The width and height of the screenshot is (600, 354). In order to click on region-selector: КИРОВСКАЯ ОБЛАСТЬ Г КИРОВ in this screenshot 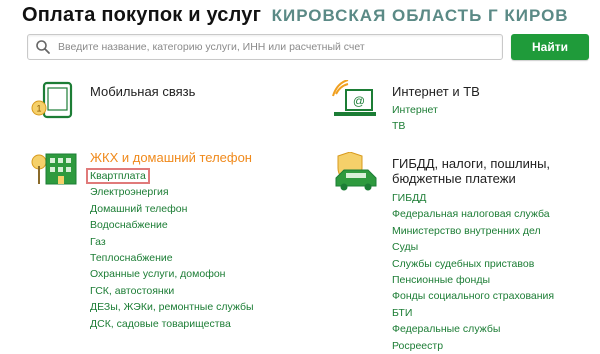, I will do `click(420, 15)`.